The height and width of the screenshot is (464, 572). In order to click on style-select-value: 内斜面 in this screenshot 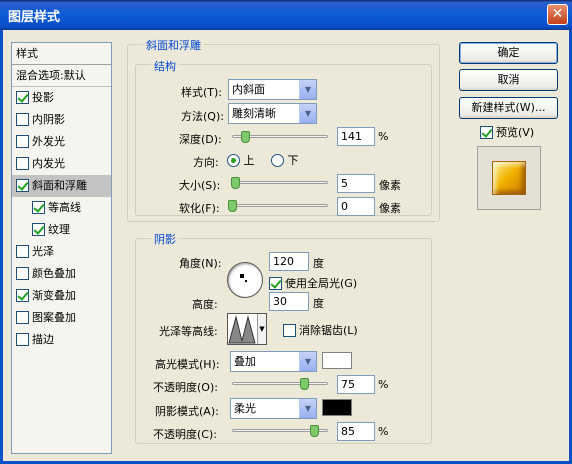, I will do `click(248, 89)`.